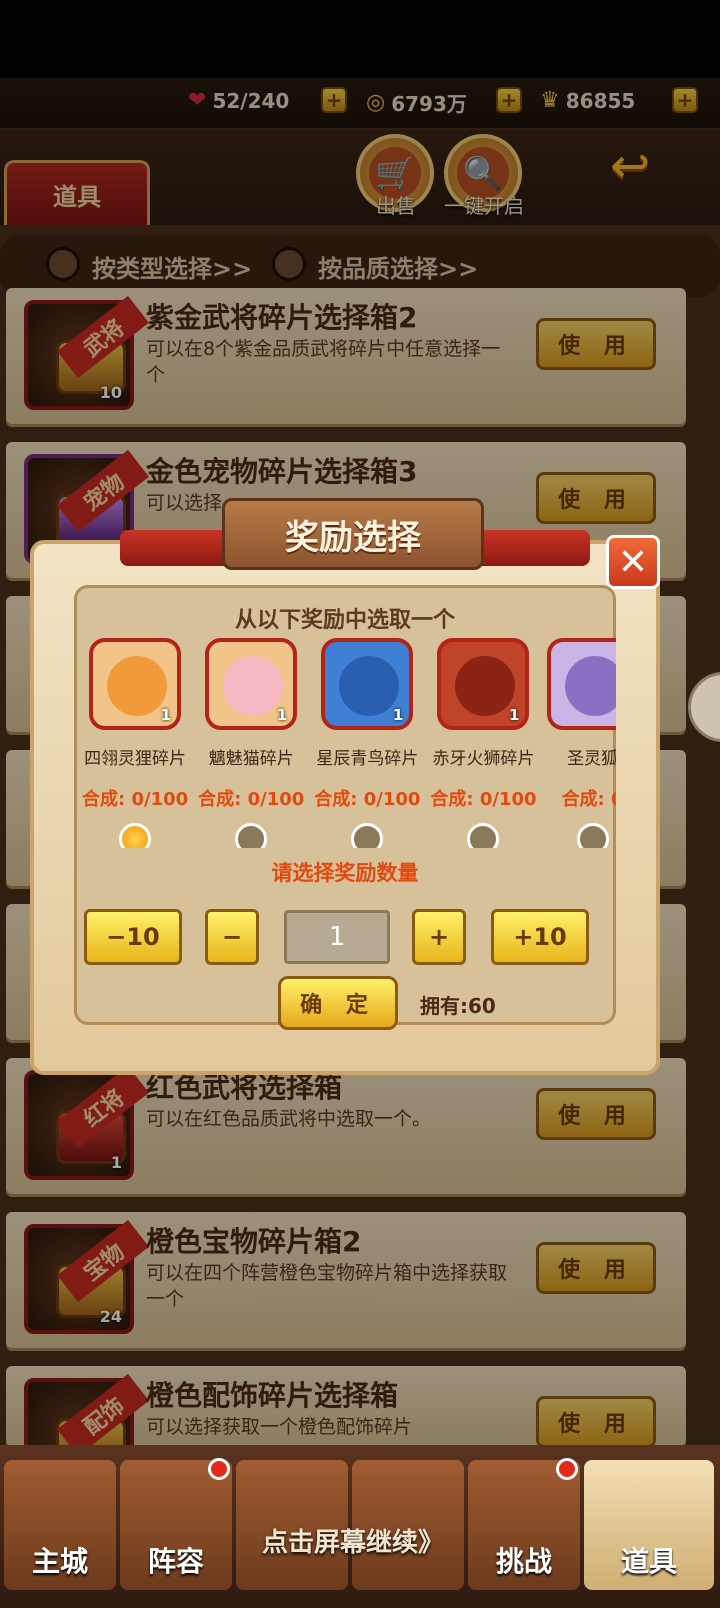  I want to click on cat-icon, so click(253, 686).